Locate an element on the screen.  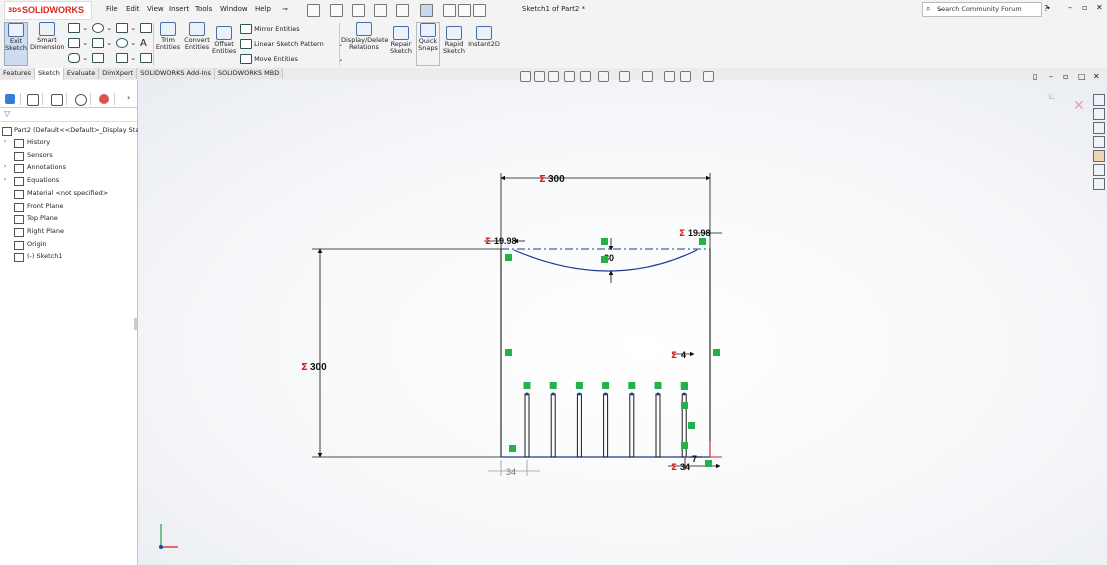
dimension-slot-width-text: 7 is located at coordinates (694, 459).